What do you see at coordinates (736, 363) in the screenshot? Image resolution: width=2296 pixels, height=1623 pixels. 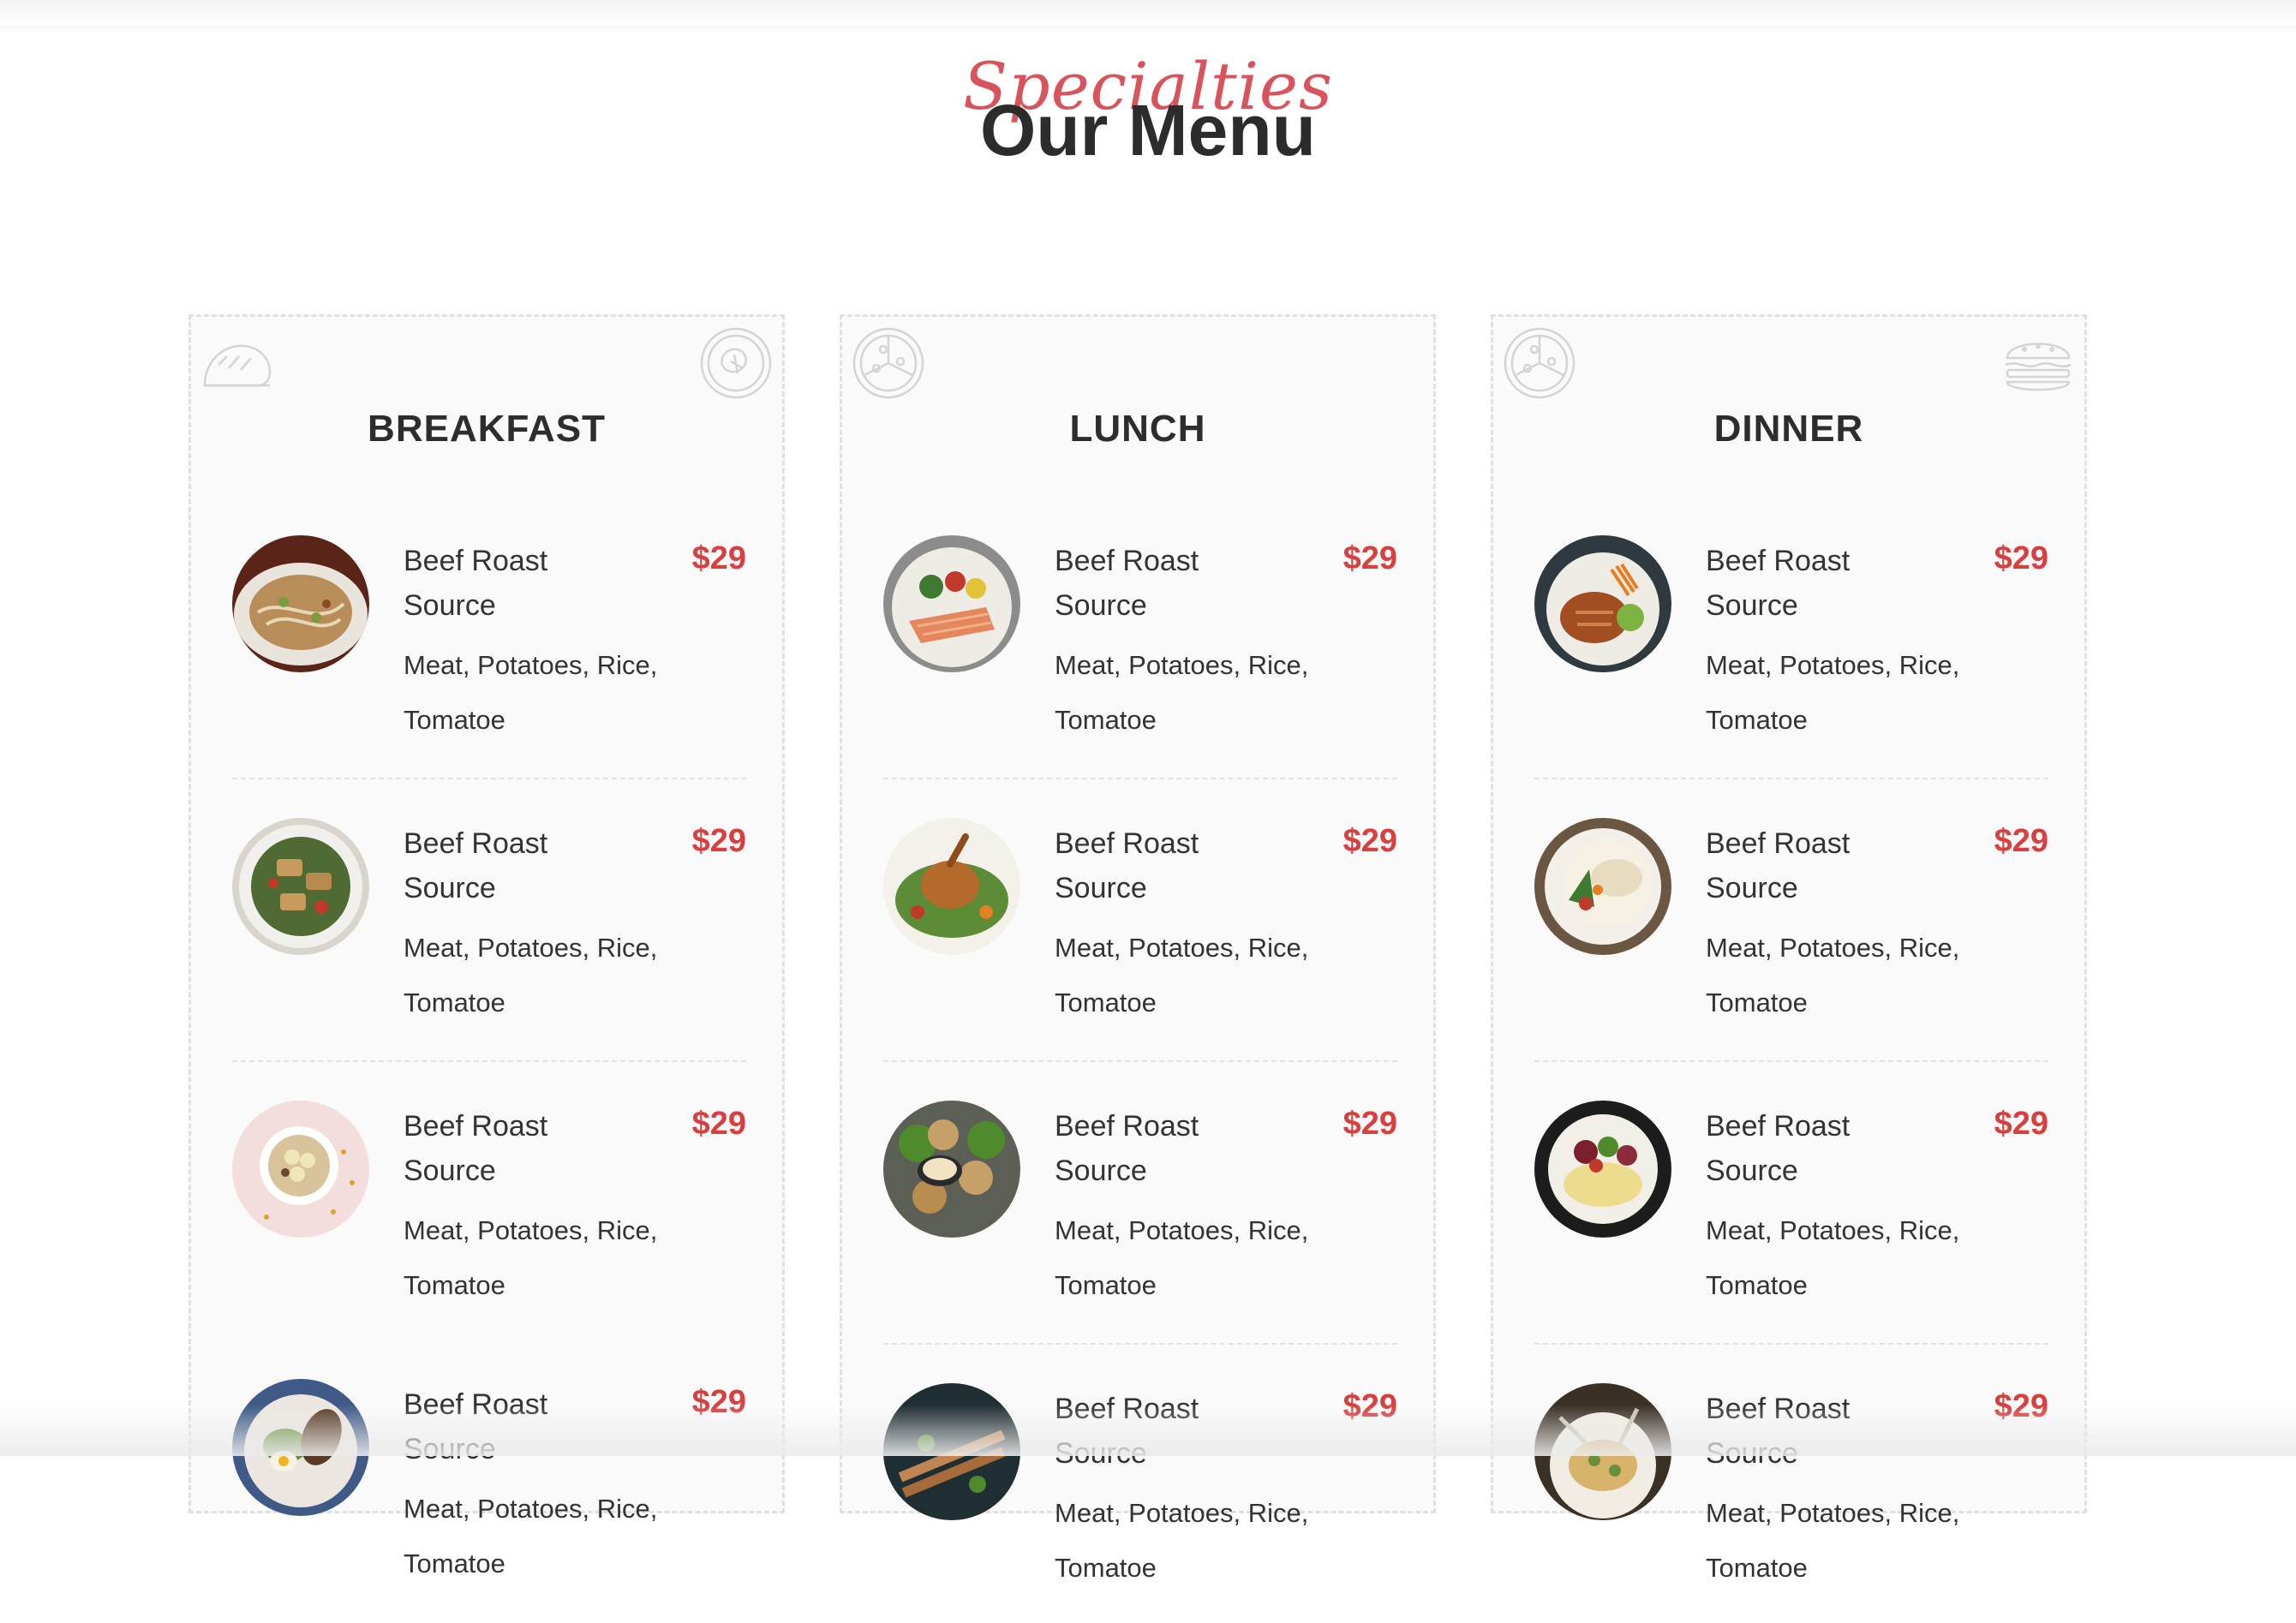 I see `salad-bowl-icon` at bounding box center [736, 363].